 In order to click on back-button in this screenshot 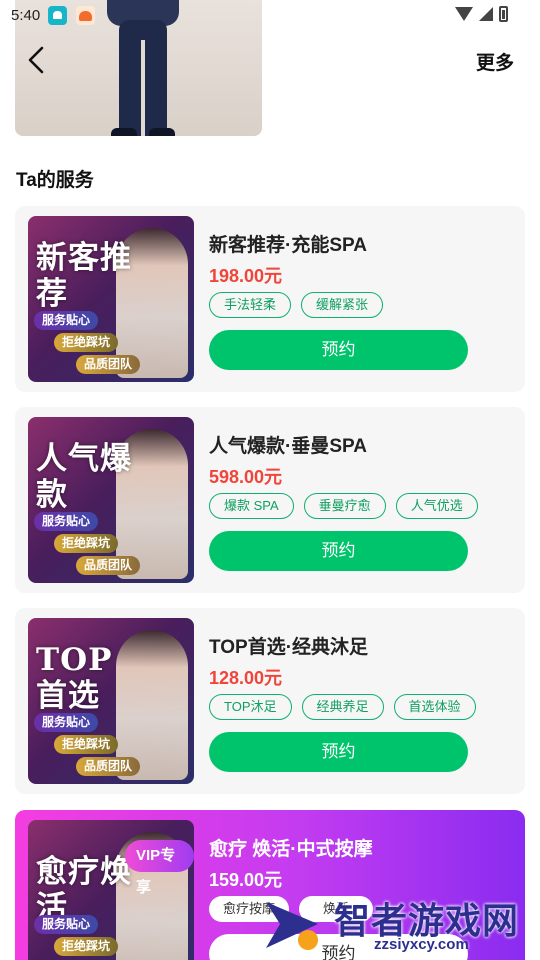, I will do `click(38, 60)`.